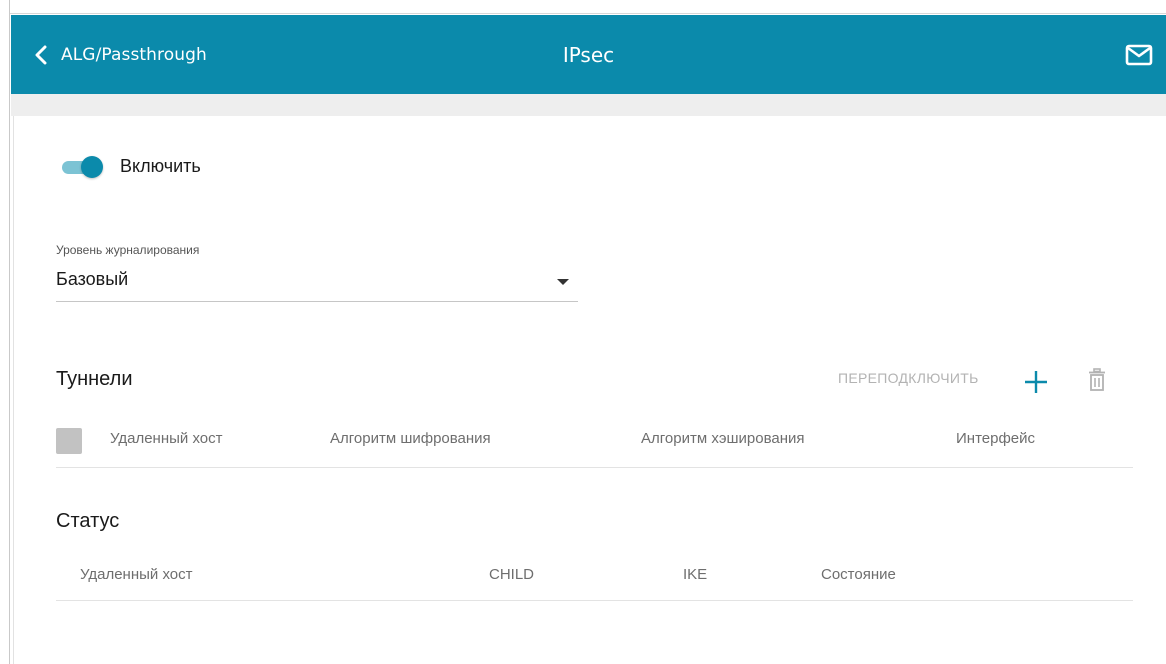 Image resolution: width=1166 pixels, height=664 pixels. What do you see at coordinates (166, 438) in the screenshot?
I see `tunnels-column-header: Удаленный хост` at bounding box center [166, 438].